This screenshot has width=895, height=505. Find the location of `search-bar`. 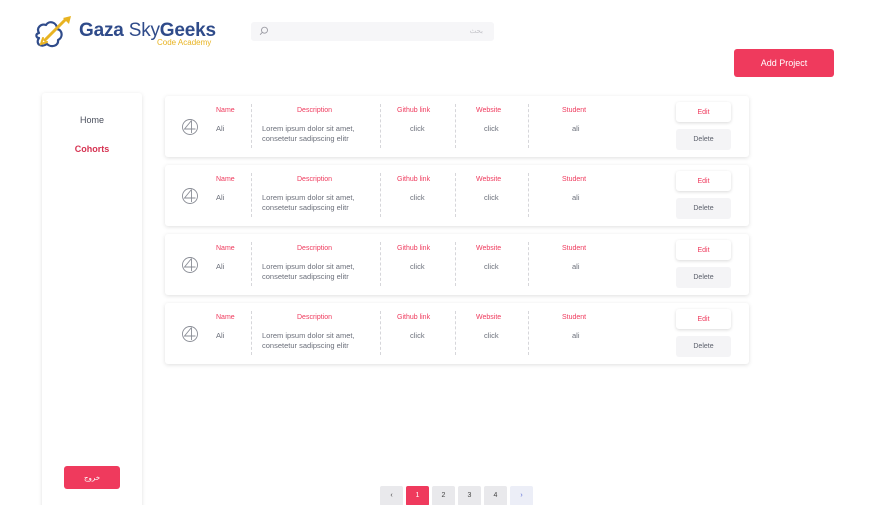

search-bar is located at coordinates (372, 31).